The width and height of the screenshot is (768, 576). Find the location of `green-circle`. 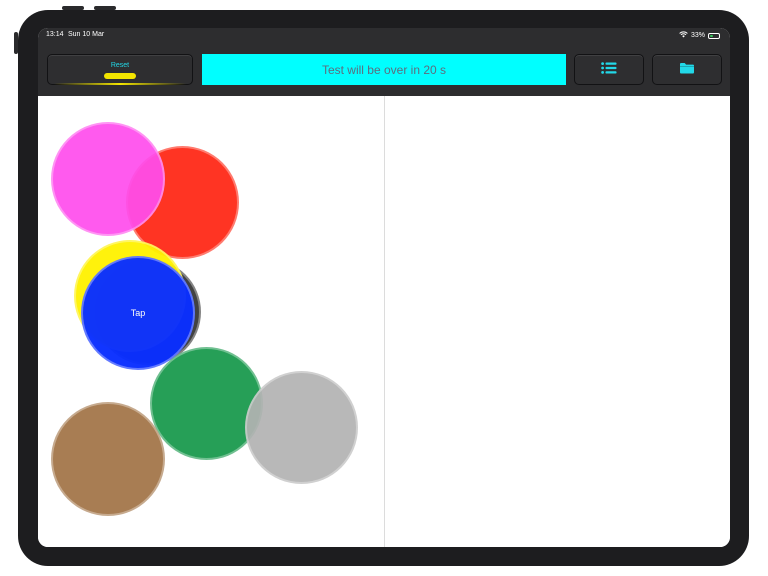

green-circle is located at coordinates (206, 403).